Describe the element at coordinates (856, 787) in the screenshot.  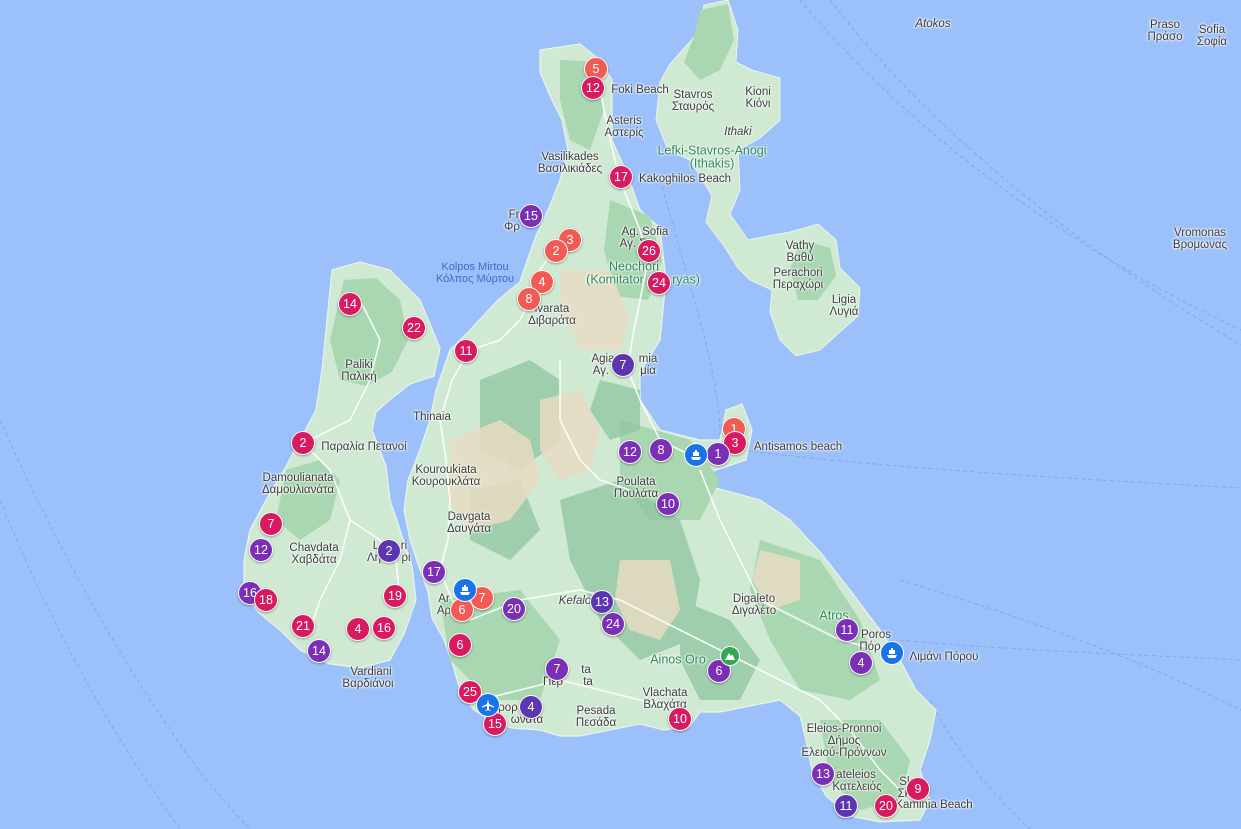
I see `place-label: Κατελειός` at that location.